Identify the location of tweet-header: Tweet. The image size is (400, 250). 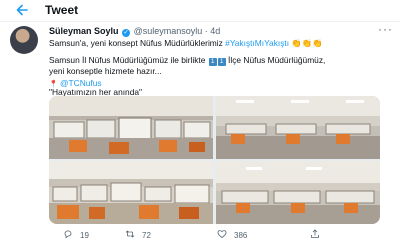
(200, 11).